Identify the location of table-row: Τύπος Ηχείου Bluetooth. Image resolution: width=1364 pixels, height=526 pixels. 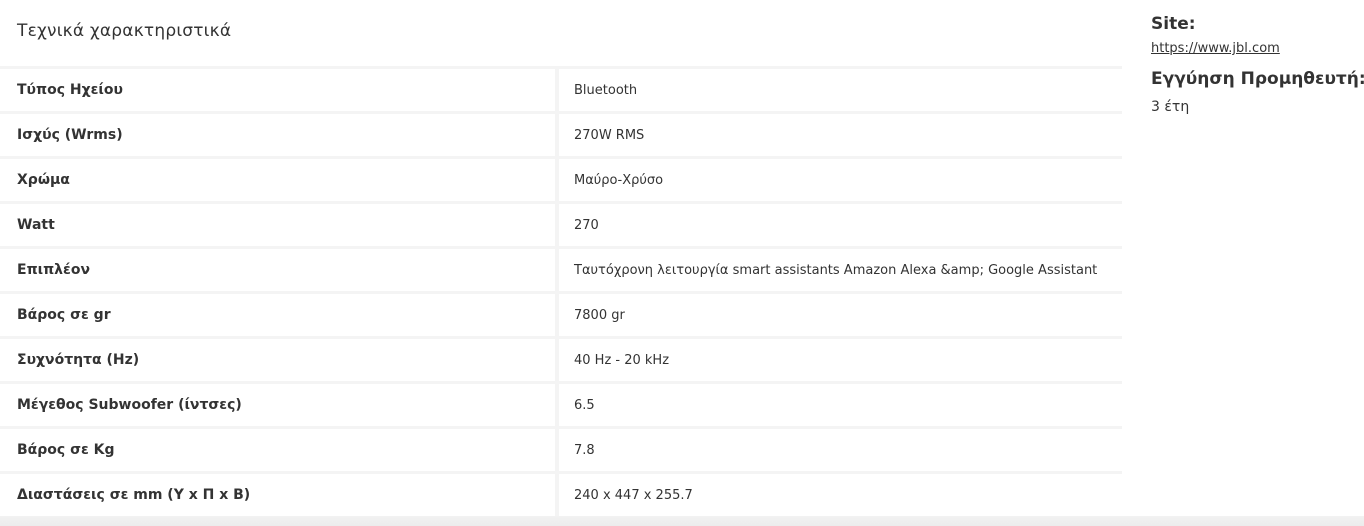
(561, 91).